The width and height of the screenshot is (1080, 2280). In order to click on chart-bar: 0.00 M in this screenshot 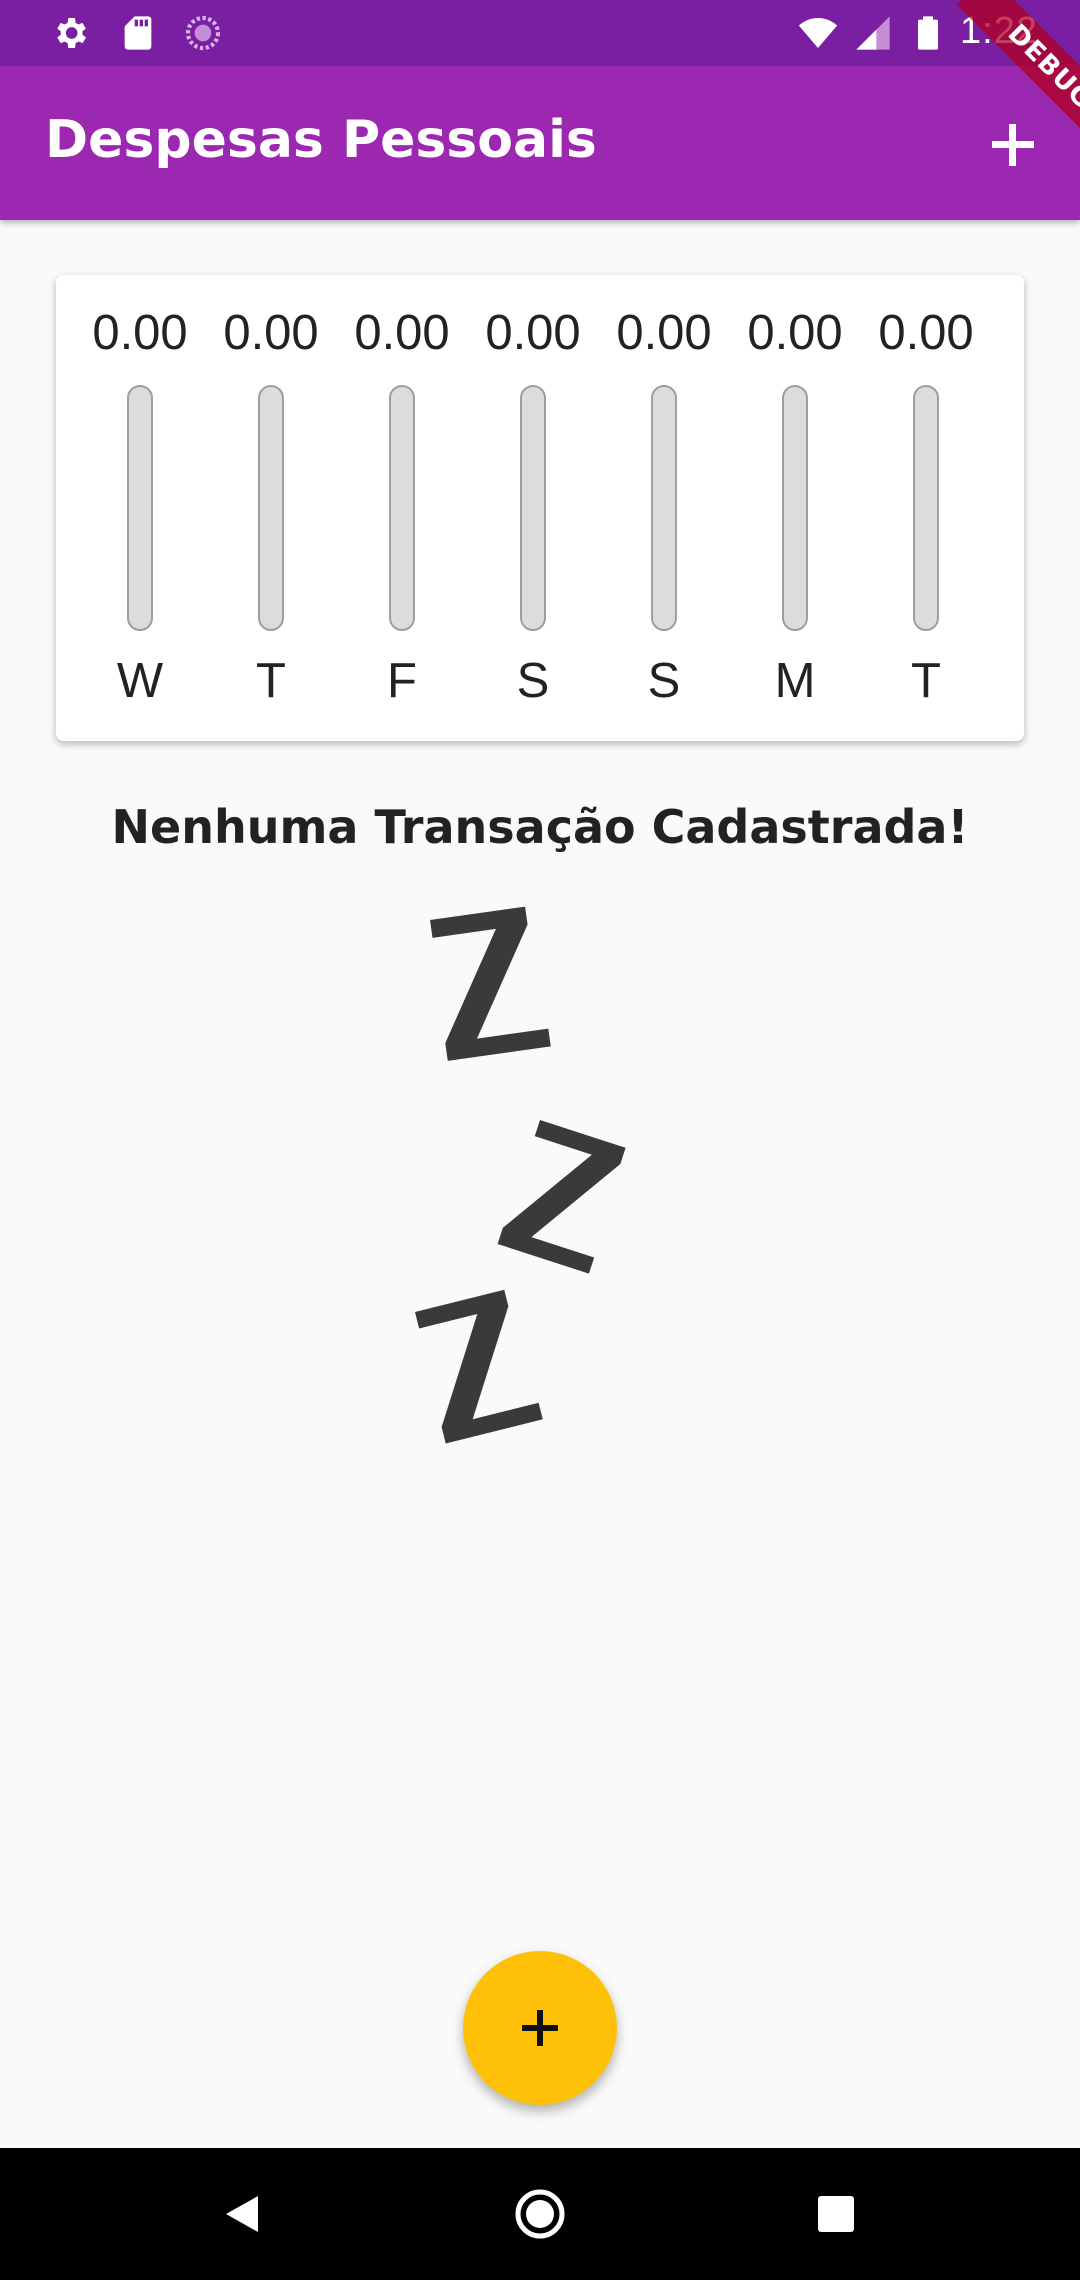, I will do `click(795, 508)`.